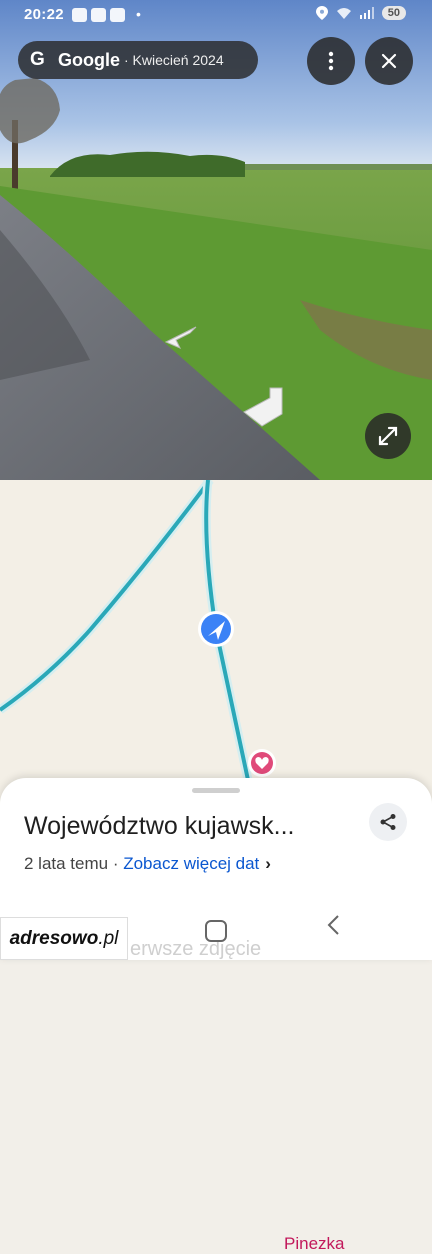  What do you see at coordinates (117, 15) in the screenshot?
I see `youtube-notification-icon` at bounding box center [117, 15].